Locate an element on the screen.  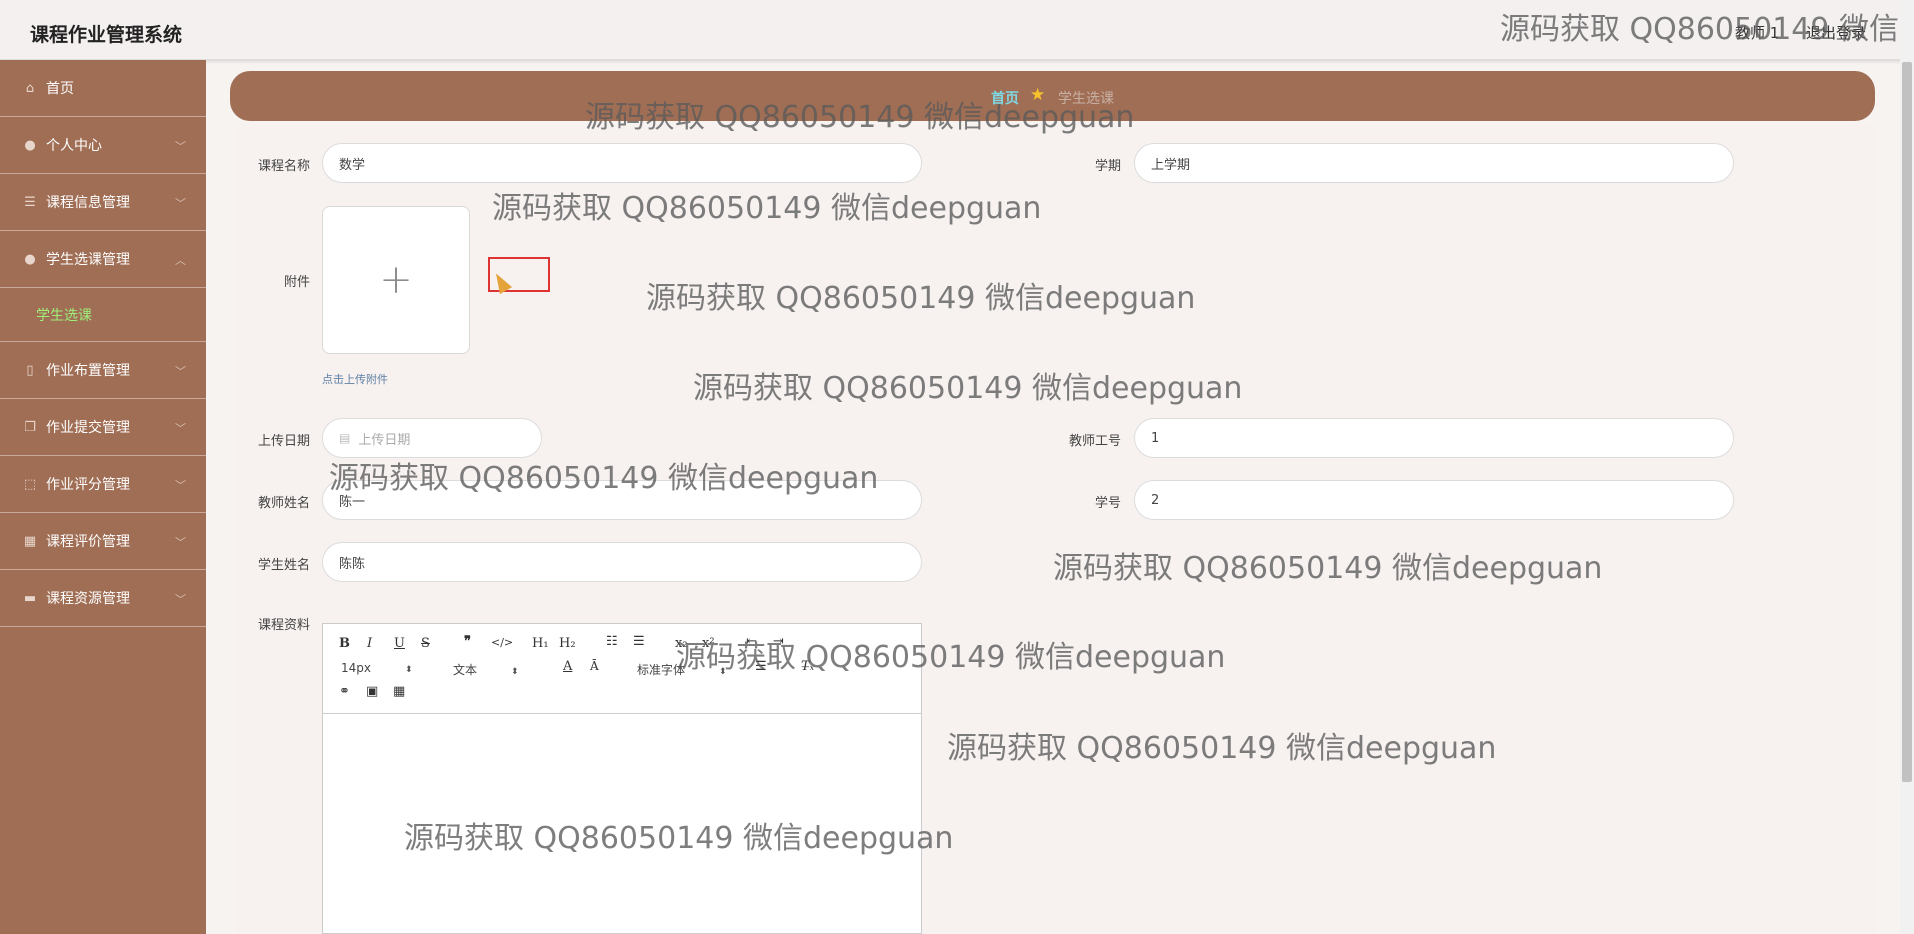
user-name: 教师 1 is located at coordinates (1757, 33).